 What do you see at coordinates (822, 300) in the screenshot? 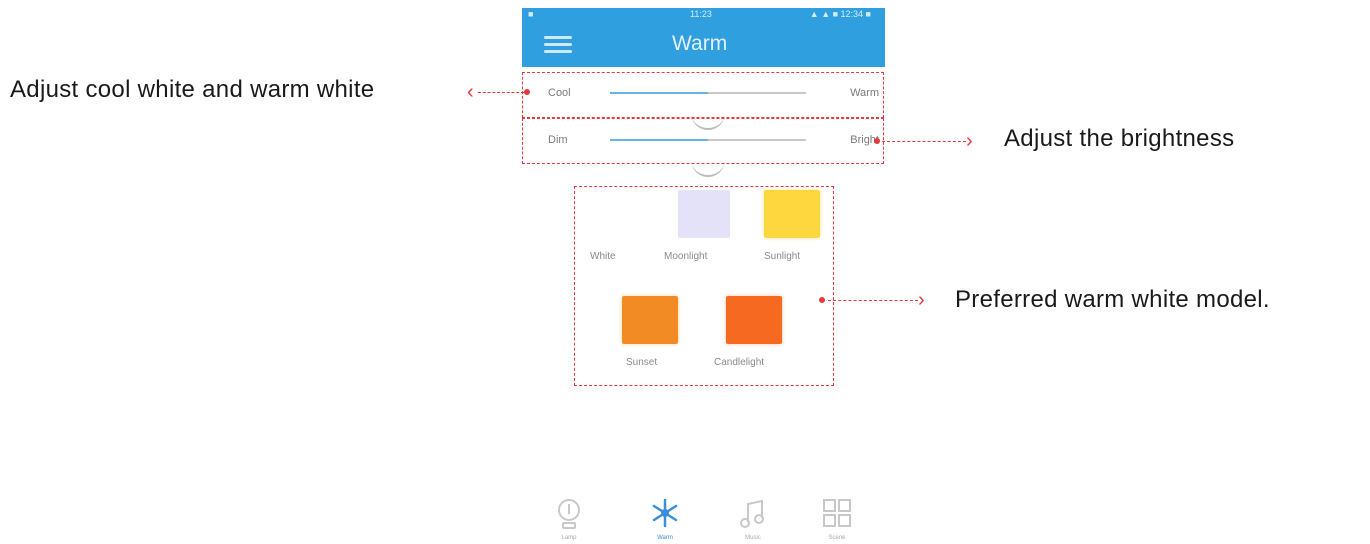
I see `callout-dot-presets` at bounding box center [822, 300].